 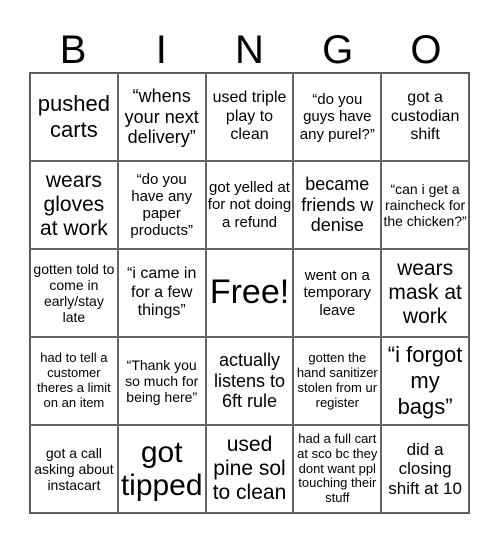 I want to click on bingo-cell: got yelled at for not doing a refund, so click(x=249, y=205).